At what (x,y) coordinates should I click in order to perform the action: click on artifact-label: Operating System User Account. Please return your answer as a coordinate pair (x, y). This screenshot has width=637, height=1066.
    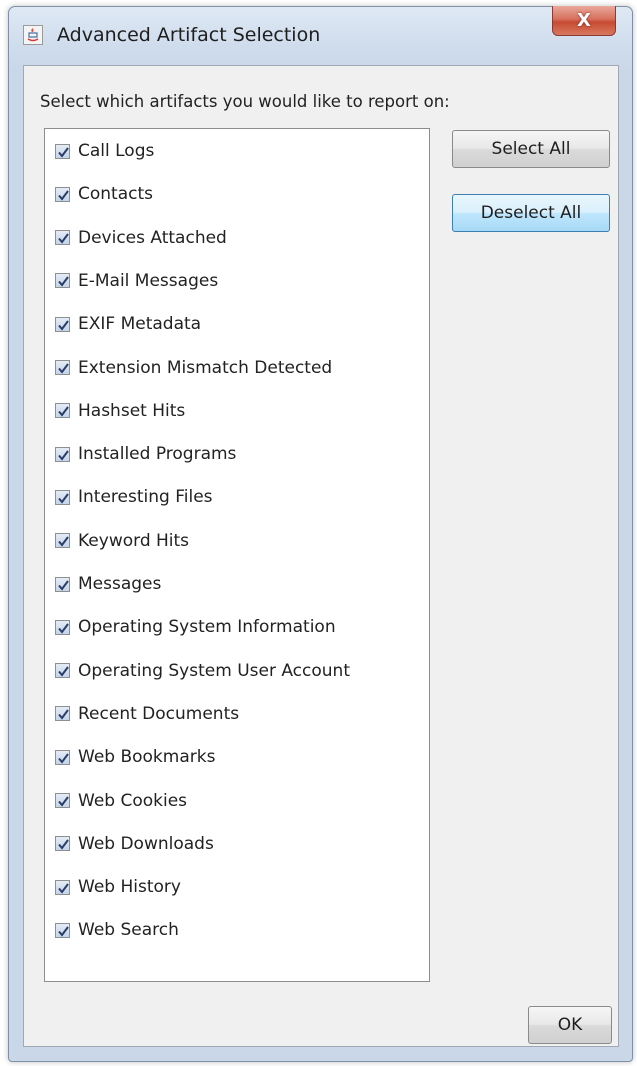
    Looking at the image, I should click on (214, 670).